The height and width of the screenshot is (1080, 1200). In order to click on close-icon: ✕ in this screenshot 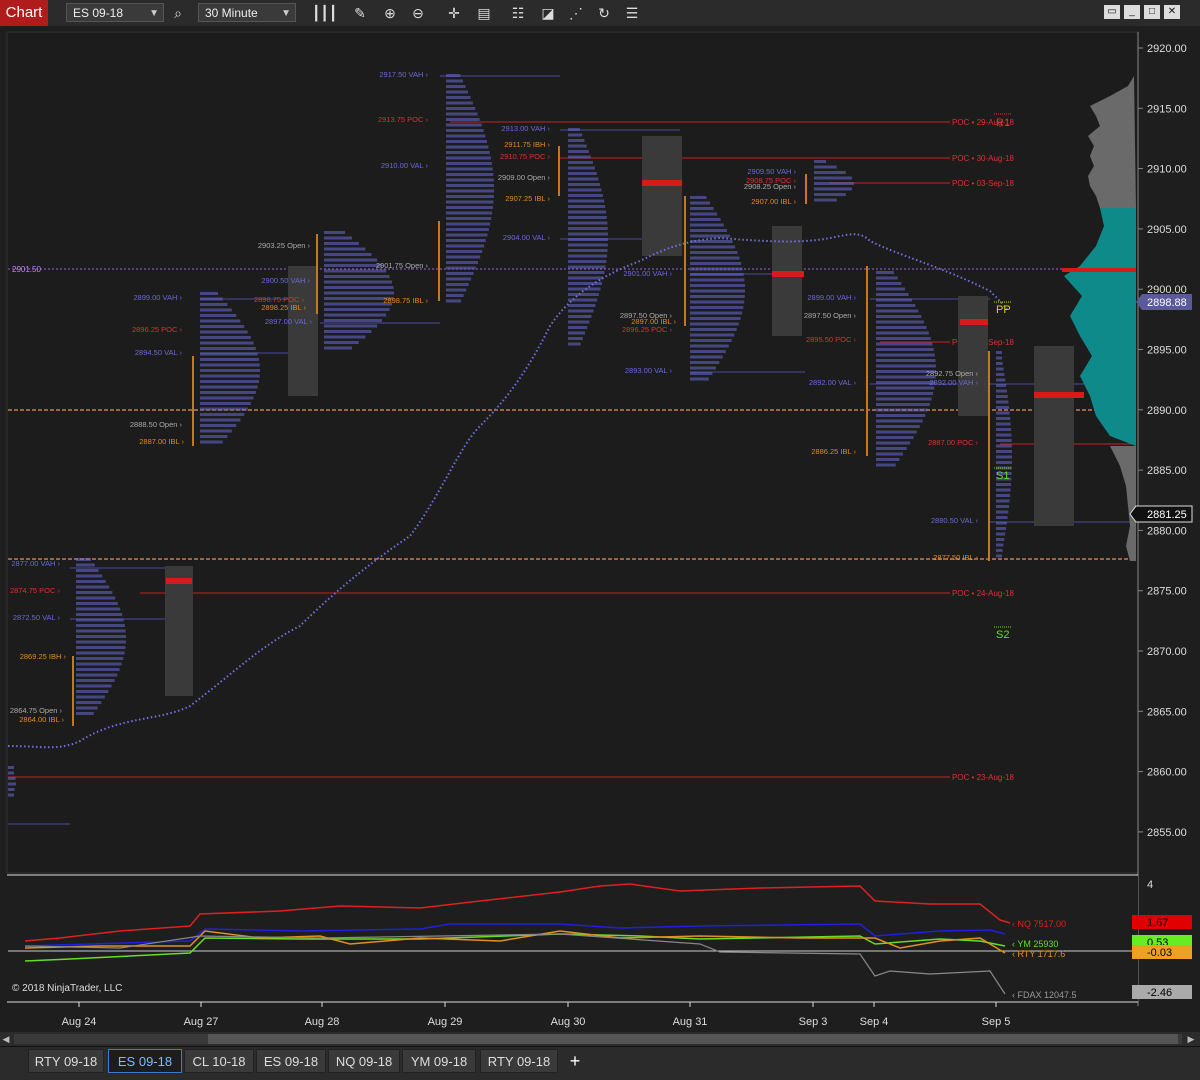, I will do `click(1172, 12)`.